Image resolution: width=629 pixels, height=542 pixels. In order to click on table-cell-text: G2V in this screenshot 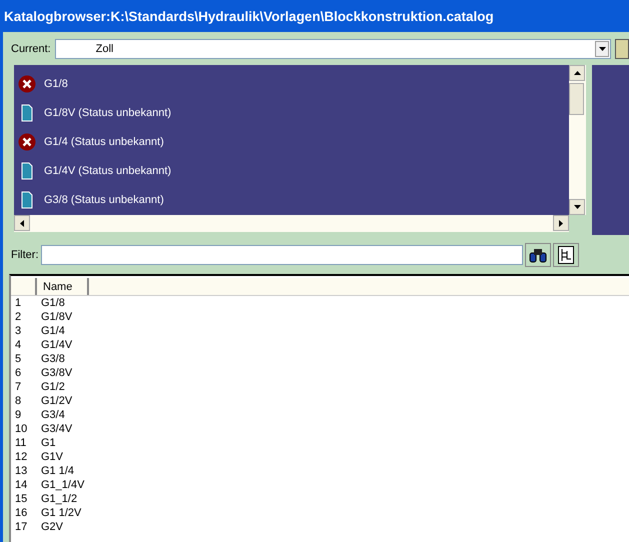, I will do `click(52, 527)`.